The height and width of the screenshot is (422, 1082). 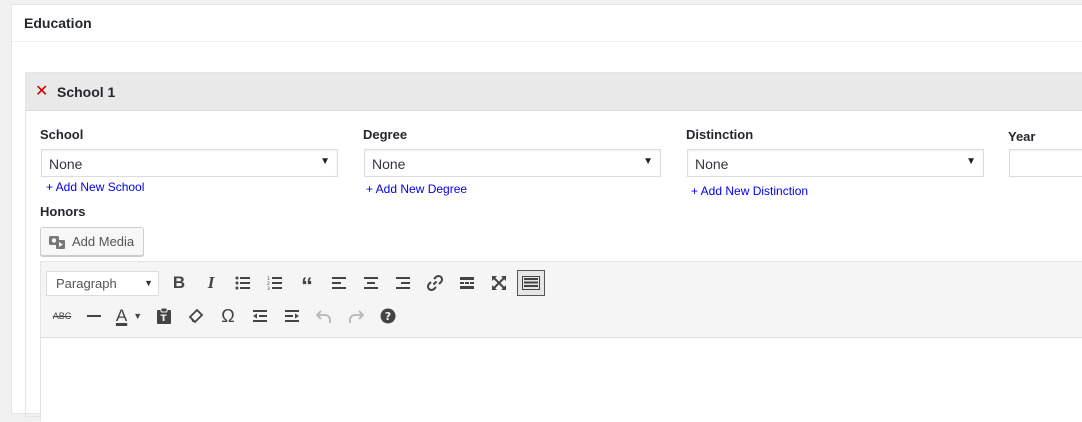 What do you see at coordinates (403, 283) in the screenshot?
I see `align-right-icon` at bounding box center [403, 283].